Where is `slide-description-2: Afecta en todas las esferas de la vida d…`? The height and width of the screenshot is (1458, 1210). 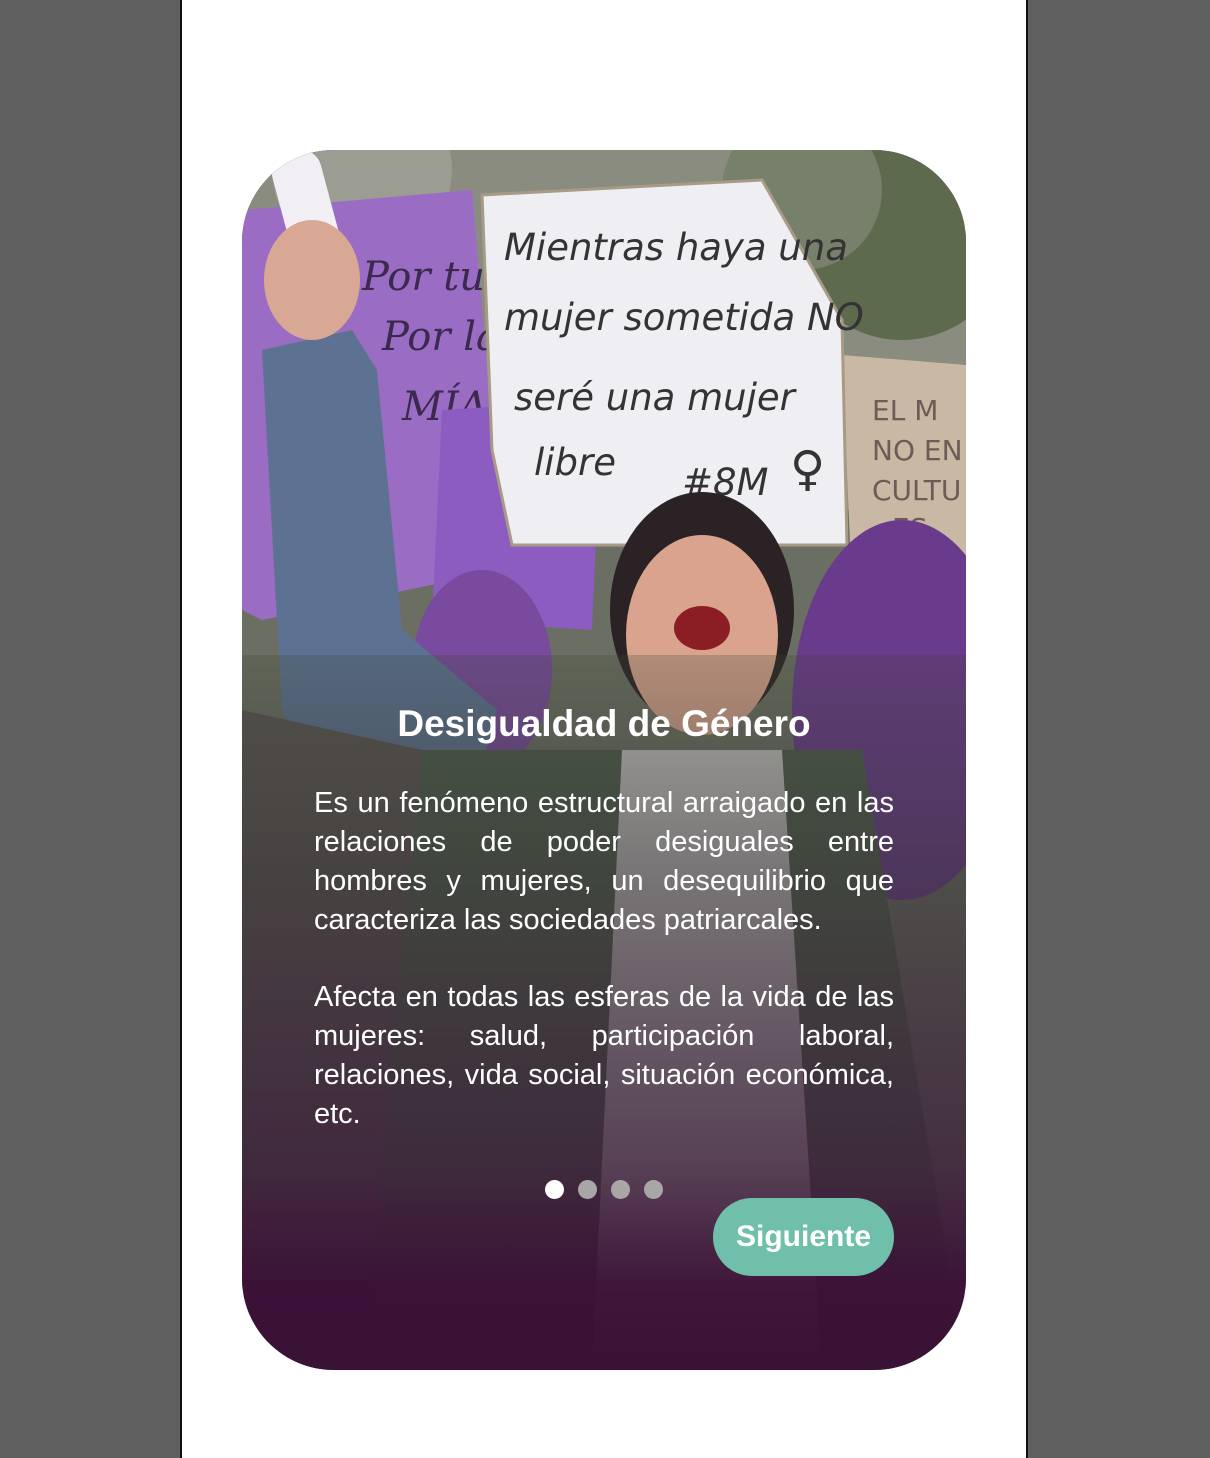 slide-description-2: Afecta en todas las esferas de la vida d… is located at coordinates (604, 1055).